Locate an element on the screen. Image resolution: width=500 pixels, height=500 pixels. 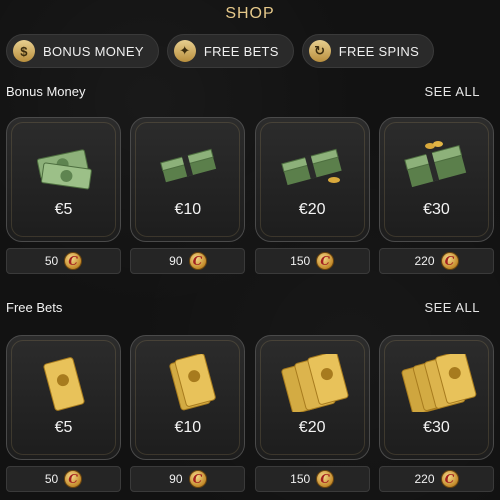
bonus-money-card: €5 is located at coordinates (63, 179).